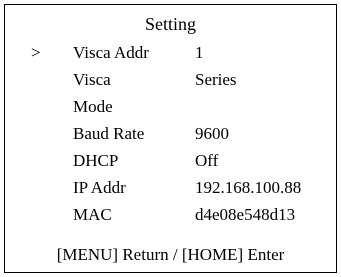 Image resolution: width=341 pixels, height=277 pixels. What do you see at coordinates (248, 187) in the screenshot?
I see `menu-item-value: 192.168.100.88` at bounding box center [248, 187].